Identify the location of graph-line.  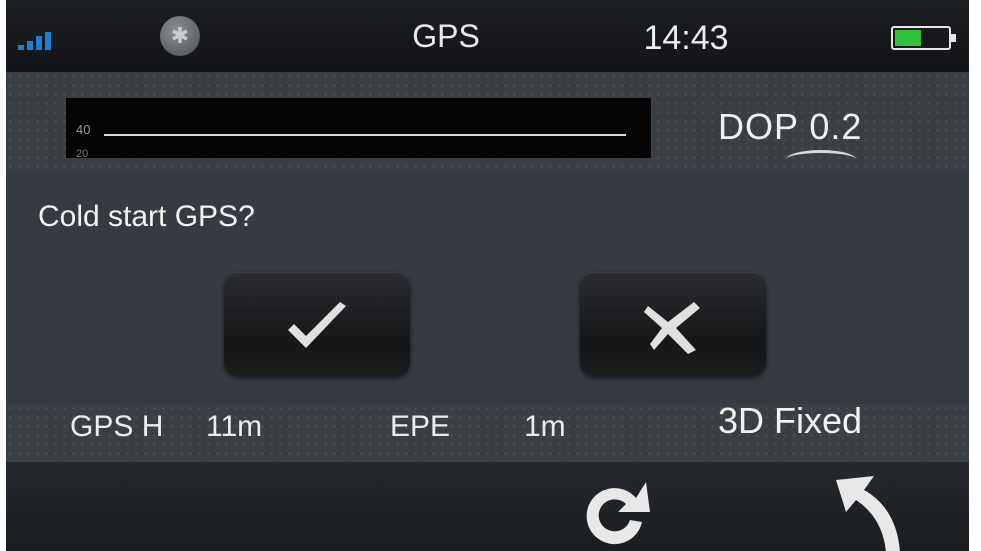
(365, 135).